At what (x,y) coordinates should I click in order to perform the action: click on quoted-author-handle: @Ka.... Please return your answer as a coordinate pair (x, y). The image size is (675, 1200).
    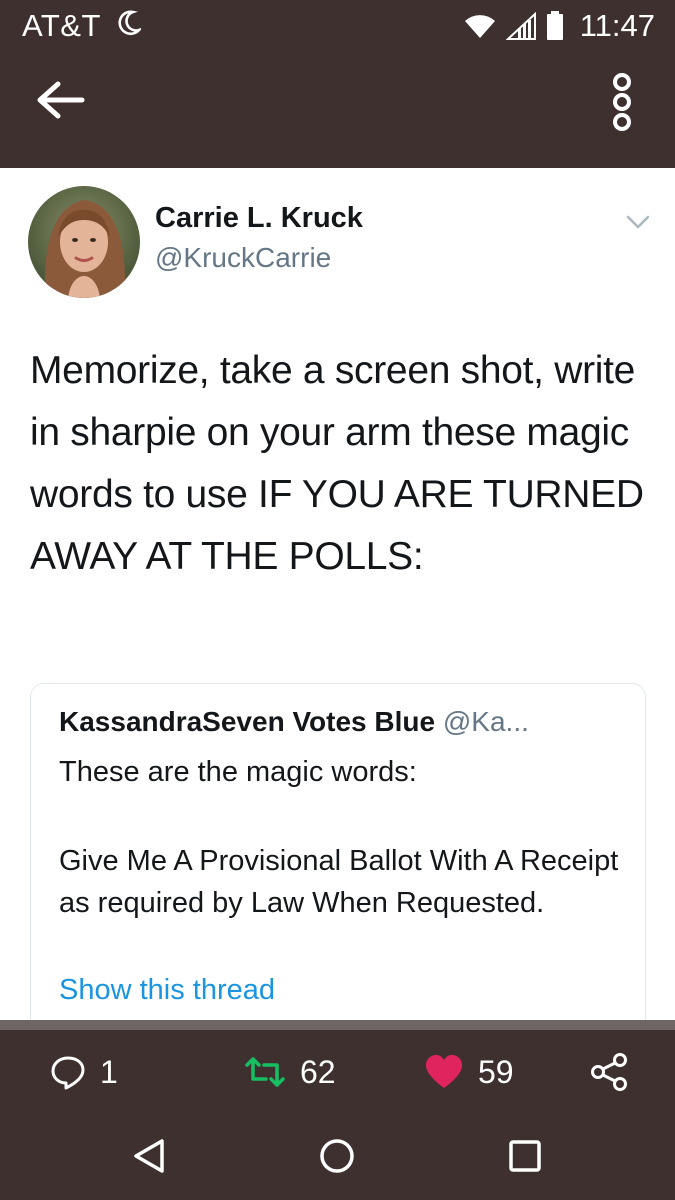
    Looking at the image, I should click on (485, 721).